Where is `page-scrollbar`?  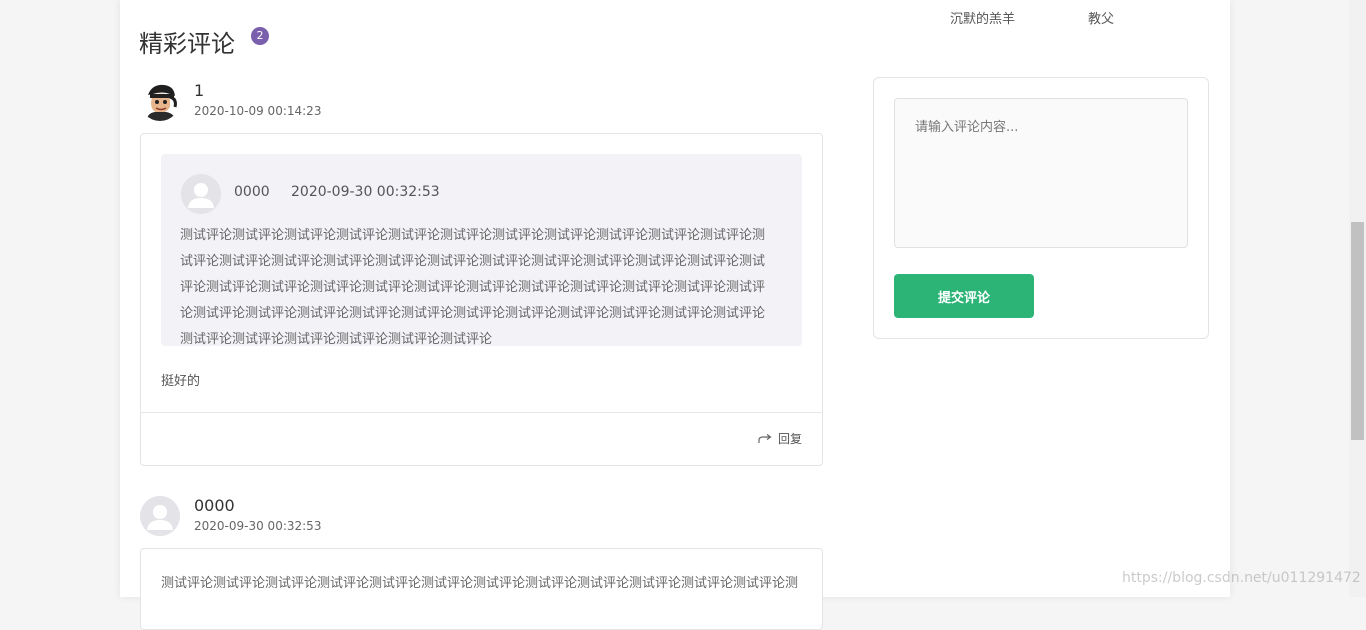 page-scrollbar is located at coordinates (1357, 298).